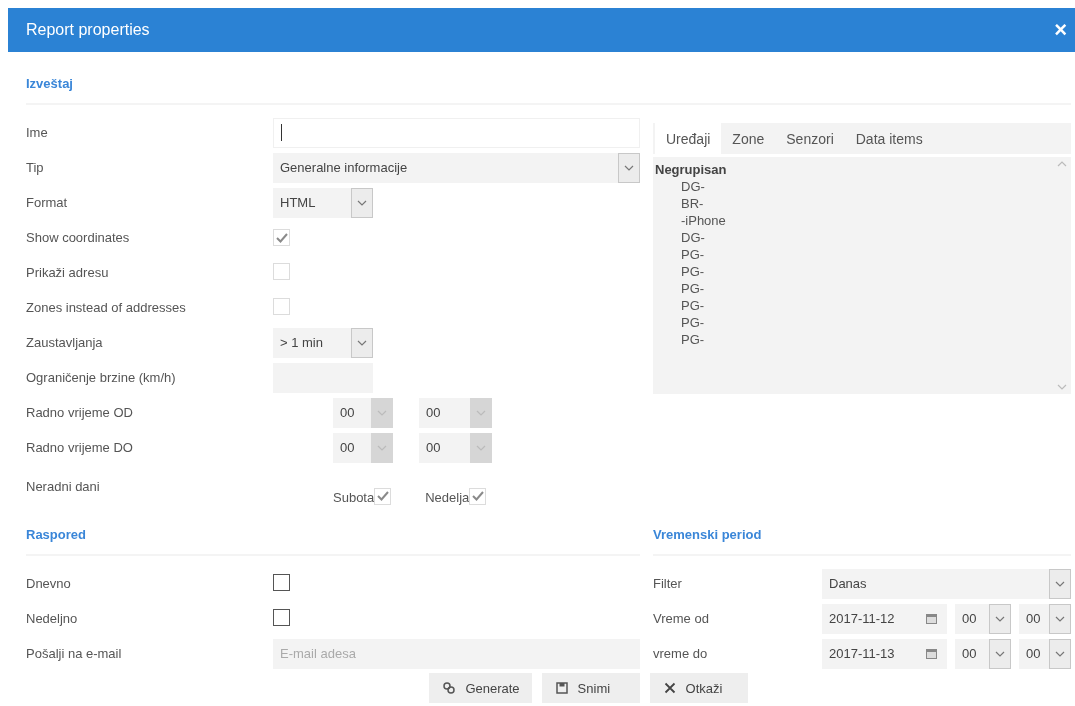 The image size is (1075, 706). Describe the element at coordinates (668, 583) in the screenshot. I see `field-label: Filter` at that location.